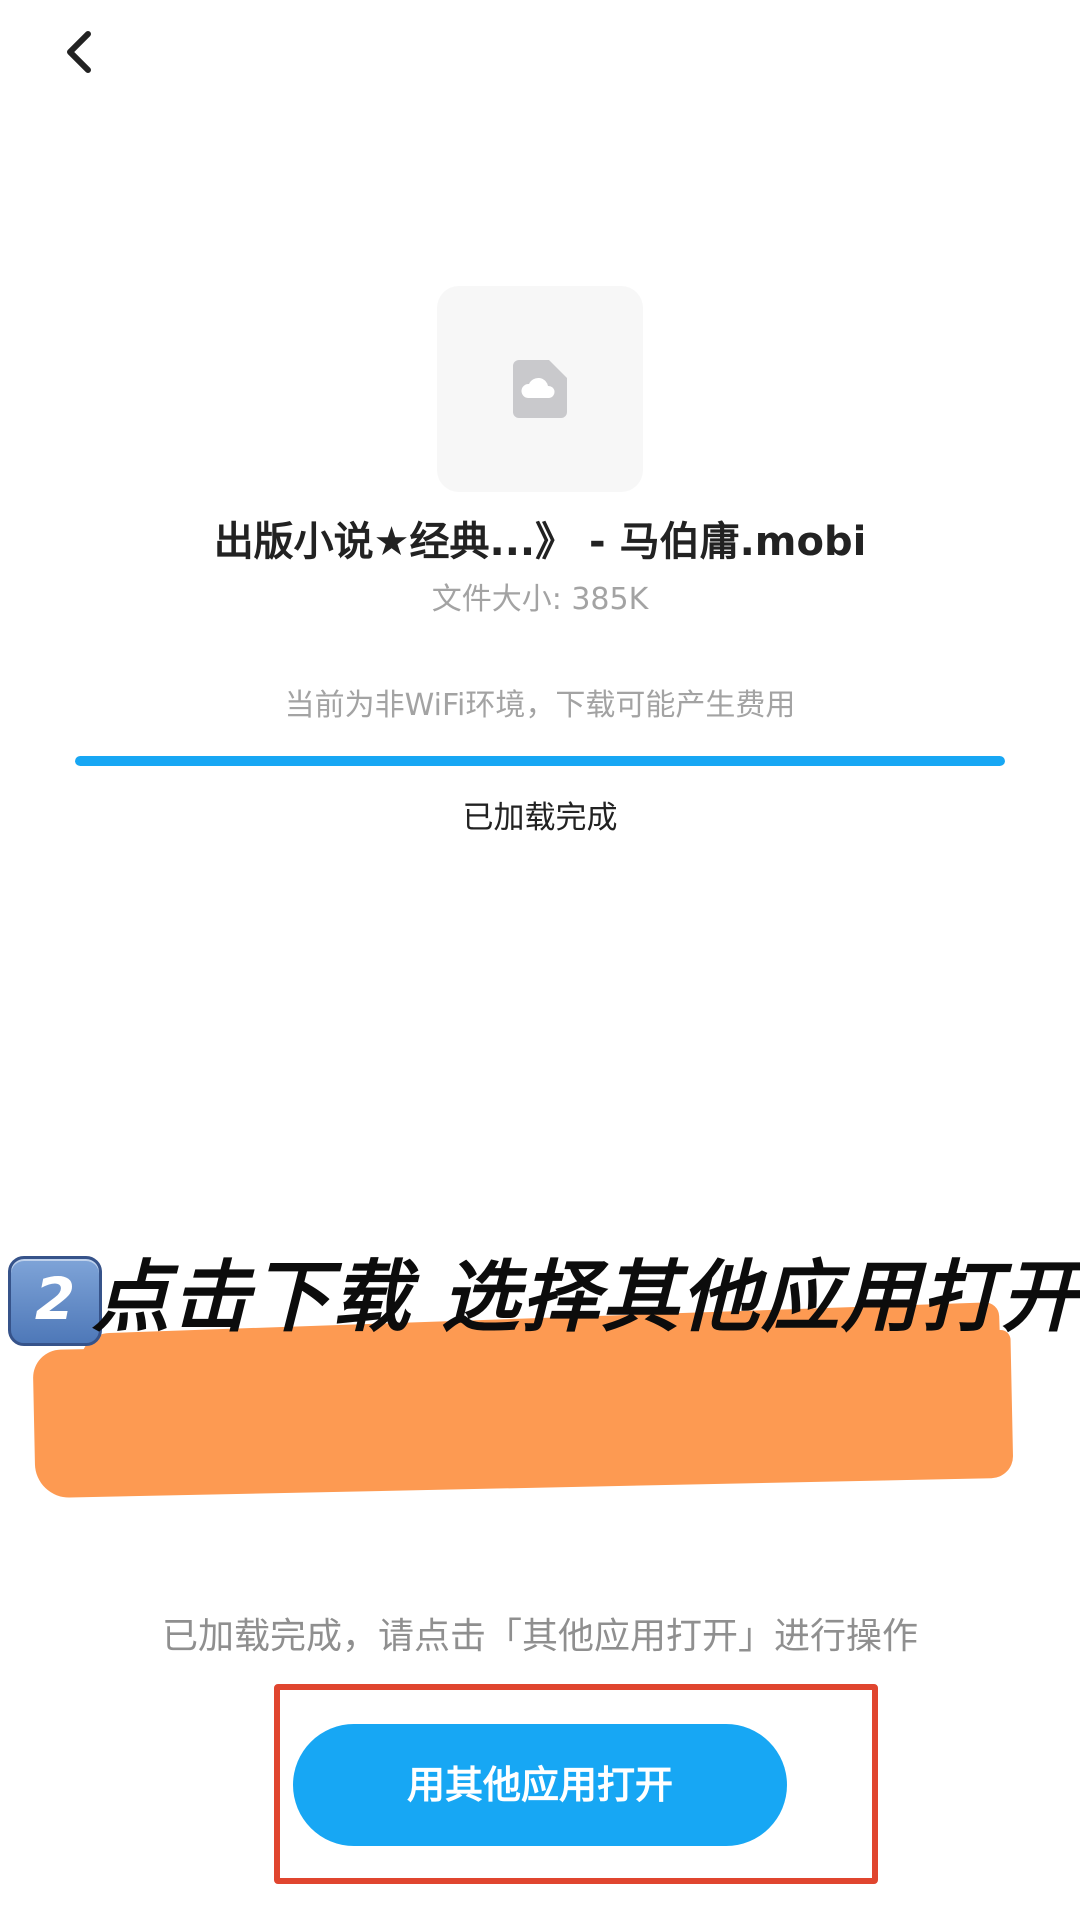 The height and width of the screenshot is (1908, 1080). What do you see at coordinates (540, 705) in the screenshot?
I see `network-warning: 当前为非WiFi环境，下载可能产生费用` at bounding box center [540, 705].